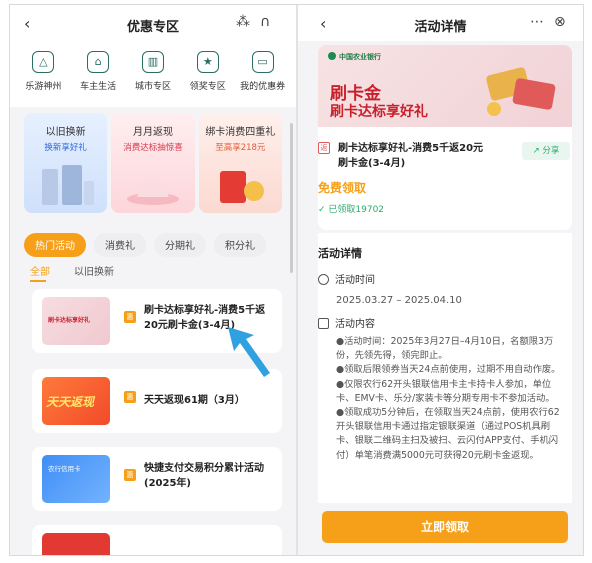 This screenshot has width=592, height=563. I want to click on quick-link-label: 车主生活, so click(98, 87).